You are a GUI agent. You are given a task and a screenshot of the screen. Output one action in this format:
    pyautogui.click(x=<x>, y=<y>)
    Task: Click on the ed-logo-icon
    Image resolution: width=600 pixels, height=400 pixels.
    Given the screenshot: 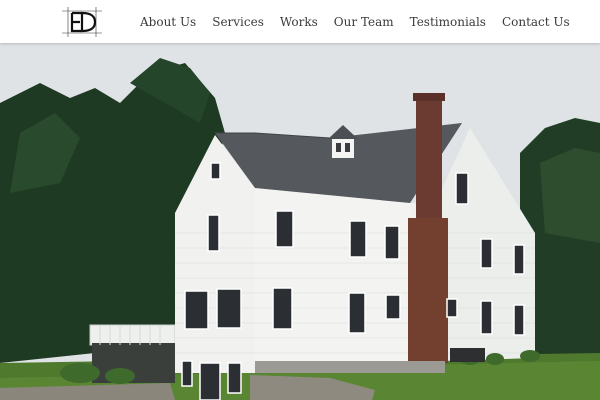 What is the action you would take?
    pyautogui.click(x=82, y=22)
    